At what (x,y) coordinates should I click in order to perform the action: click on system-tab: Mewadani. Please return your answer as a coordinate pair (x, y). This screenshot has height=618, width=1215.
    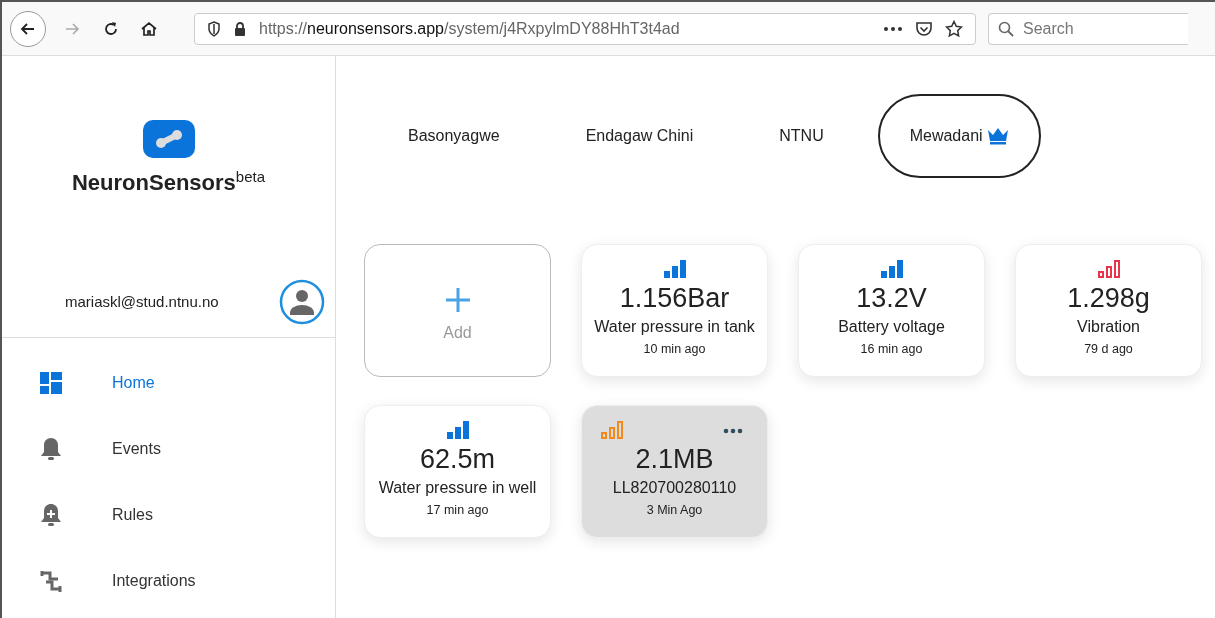
    Looking at the image, I should click on (959, 136).